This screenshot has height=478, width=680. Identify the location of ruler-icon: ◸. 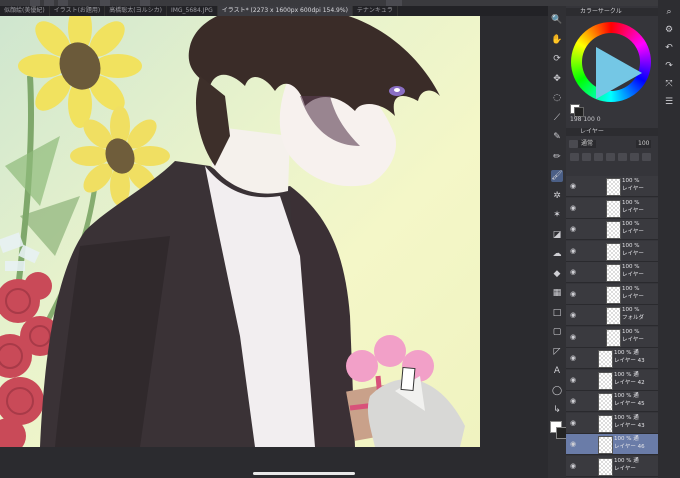
(557, 352).